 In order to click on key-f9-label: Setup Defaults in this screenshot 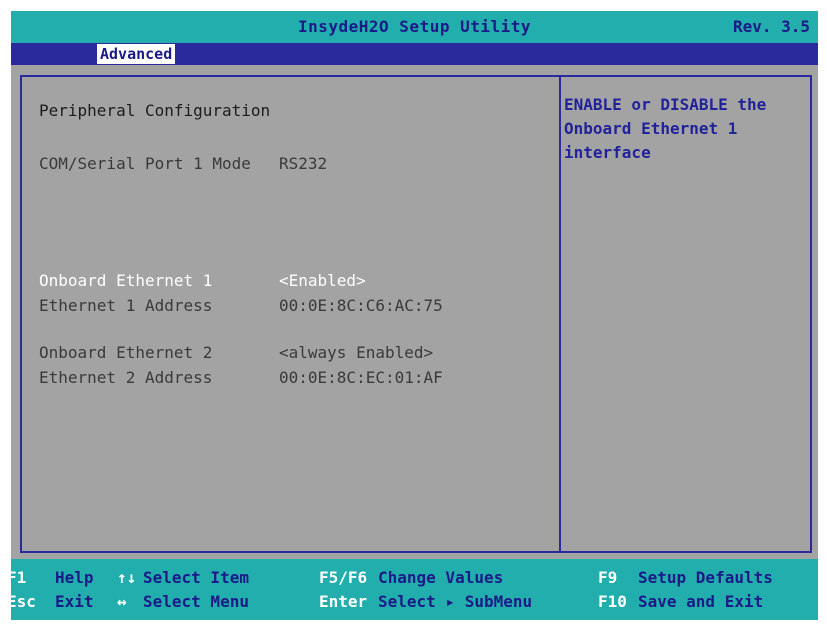, I will do `click(705, 577)`.